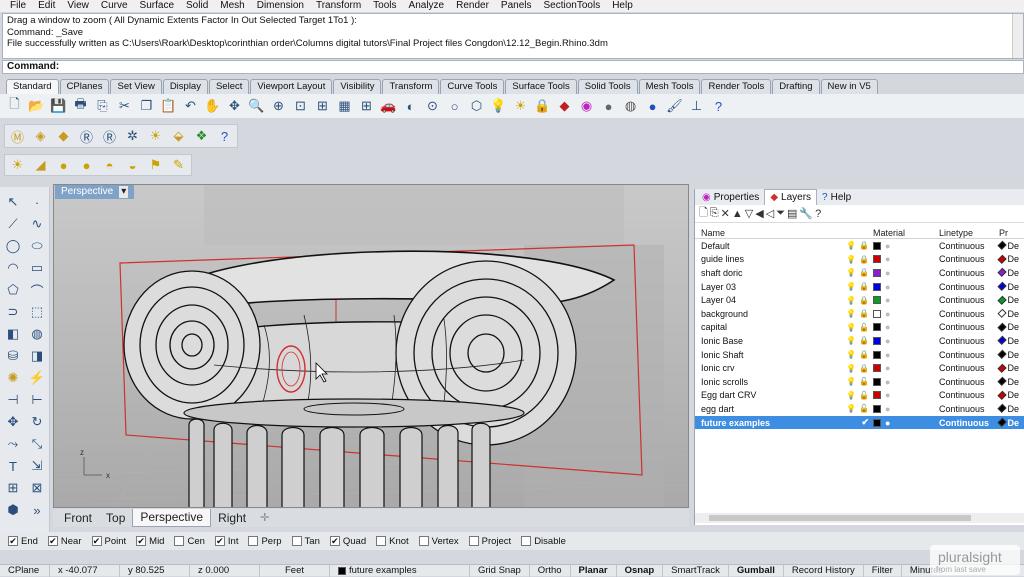 The width and height of the screenshot is (1024, 577). Describe the element at coordinates (37, 224) in the screenshot. I see `curve-icon: ∿` at that location.